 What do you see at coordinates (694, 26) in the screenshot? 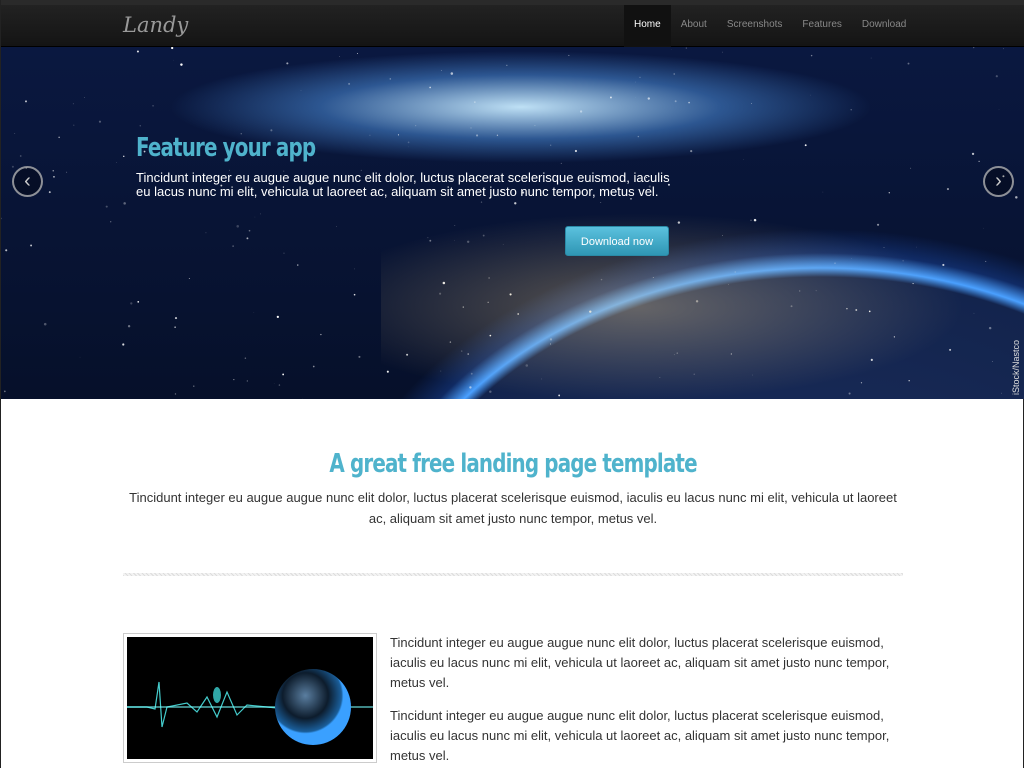
I see `nav-about: About` at bounding box center [694, 26].